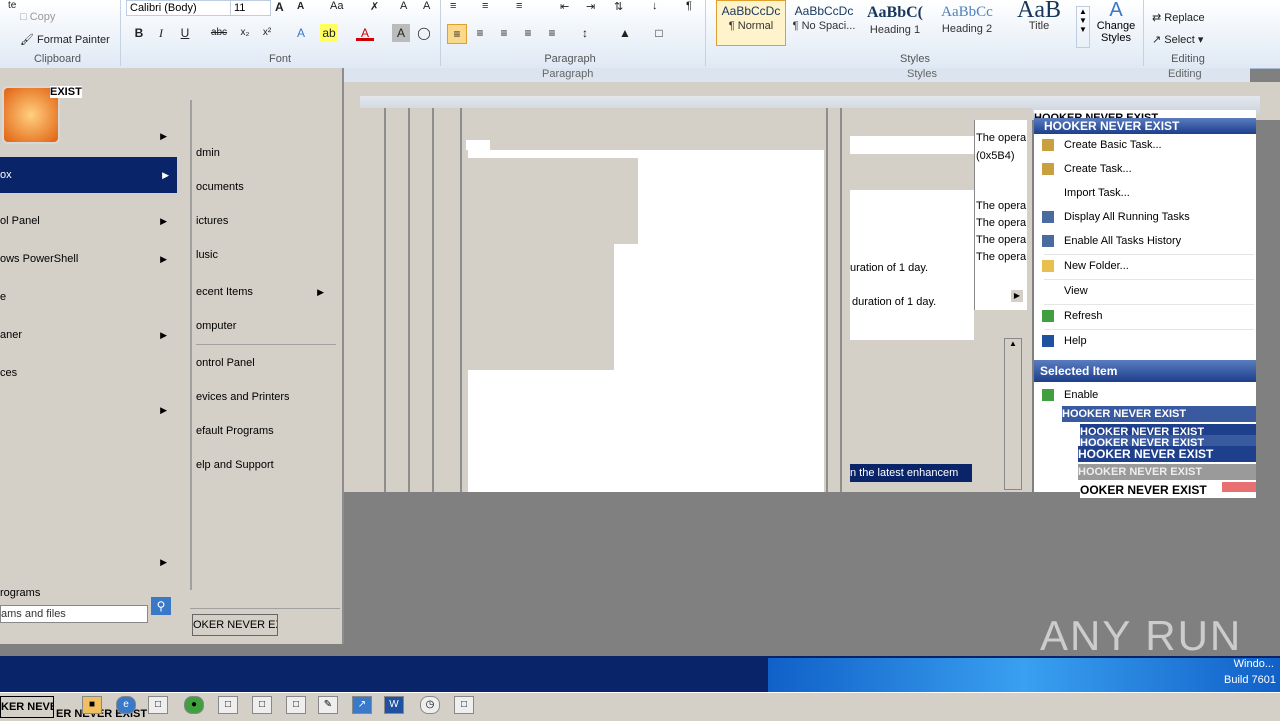  Describe the element at coordinates (480, 33) in the screenshot. I see `align-center-icon: ≡` at that location.